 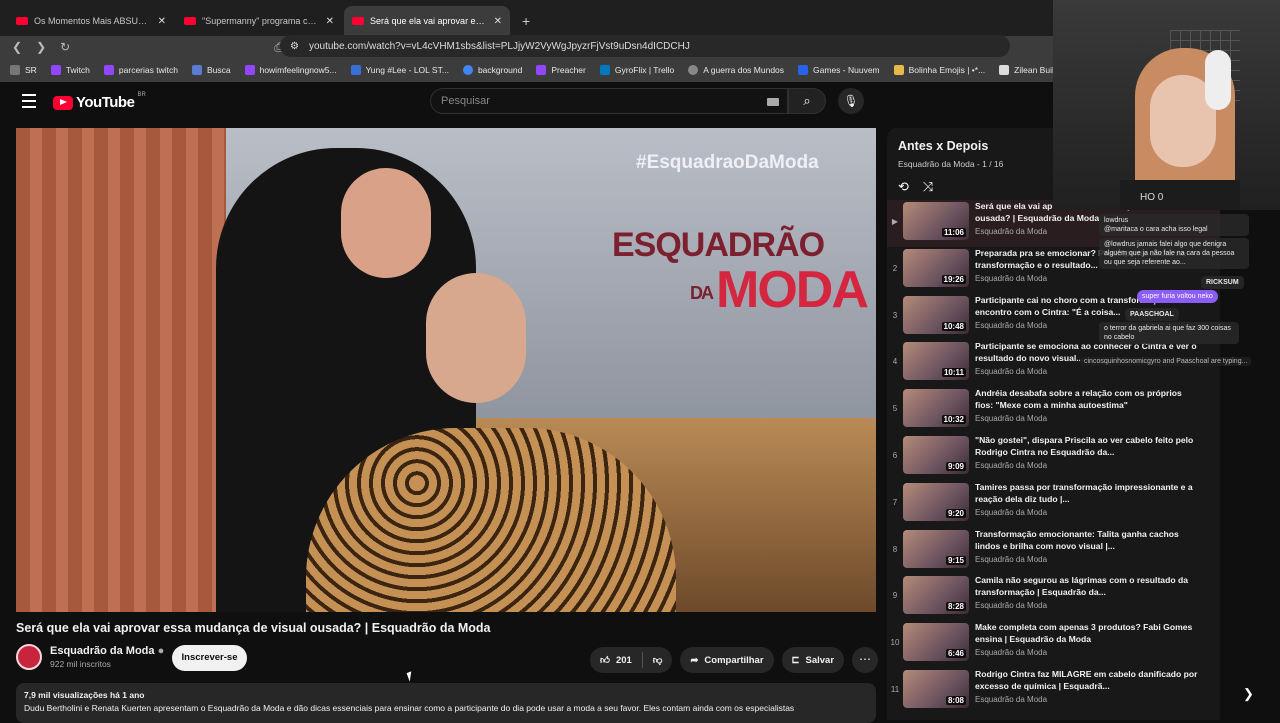 What do you see at coordinates (1248, 694) in the screenshot?
I see `chevron-right-icon: ❯` at bounding box center [1248, 694].